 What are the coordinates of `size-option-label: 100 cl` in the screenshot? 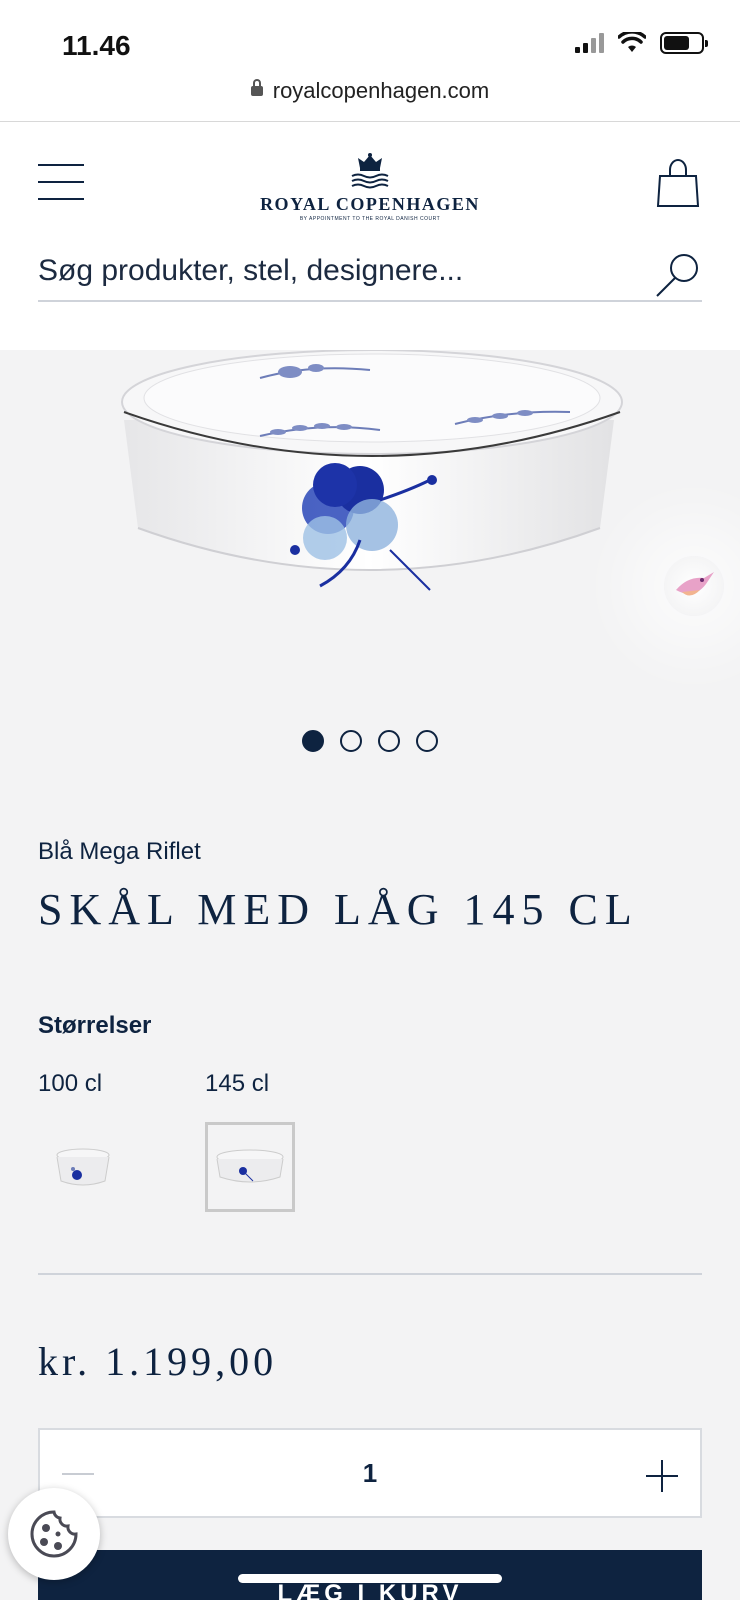 It's located at (70, 1083).